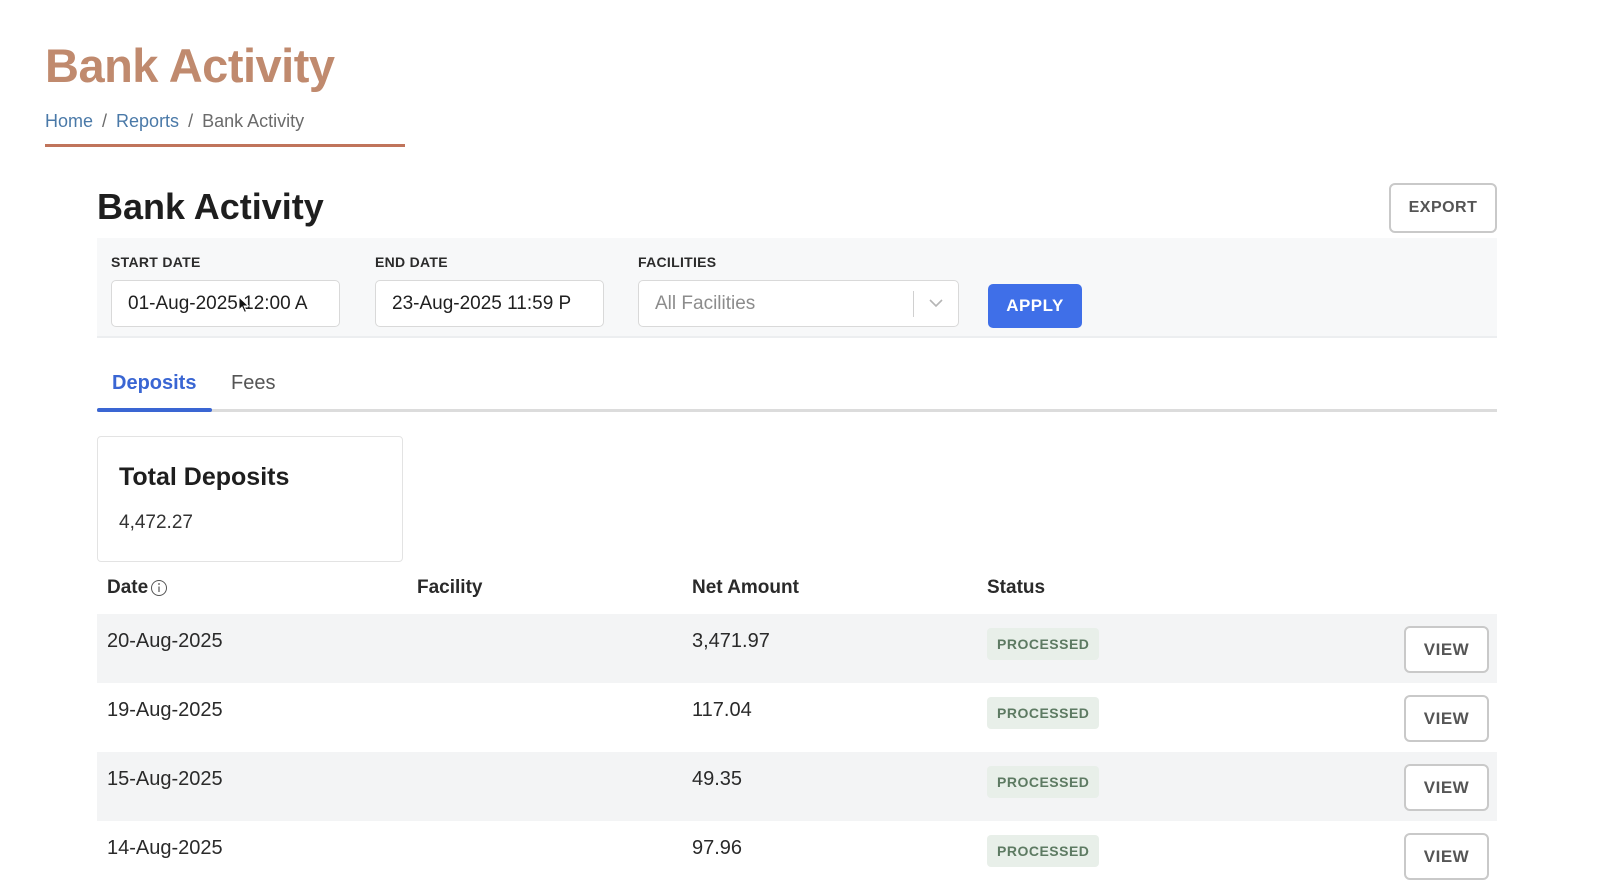 This screenshot has width=1600, height=890. I want to click on row-date: 20-Aug-2025, so click(165, 641).